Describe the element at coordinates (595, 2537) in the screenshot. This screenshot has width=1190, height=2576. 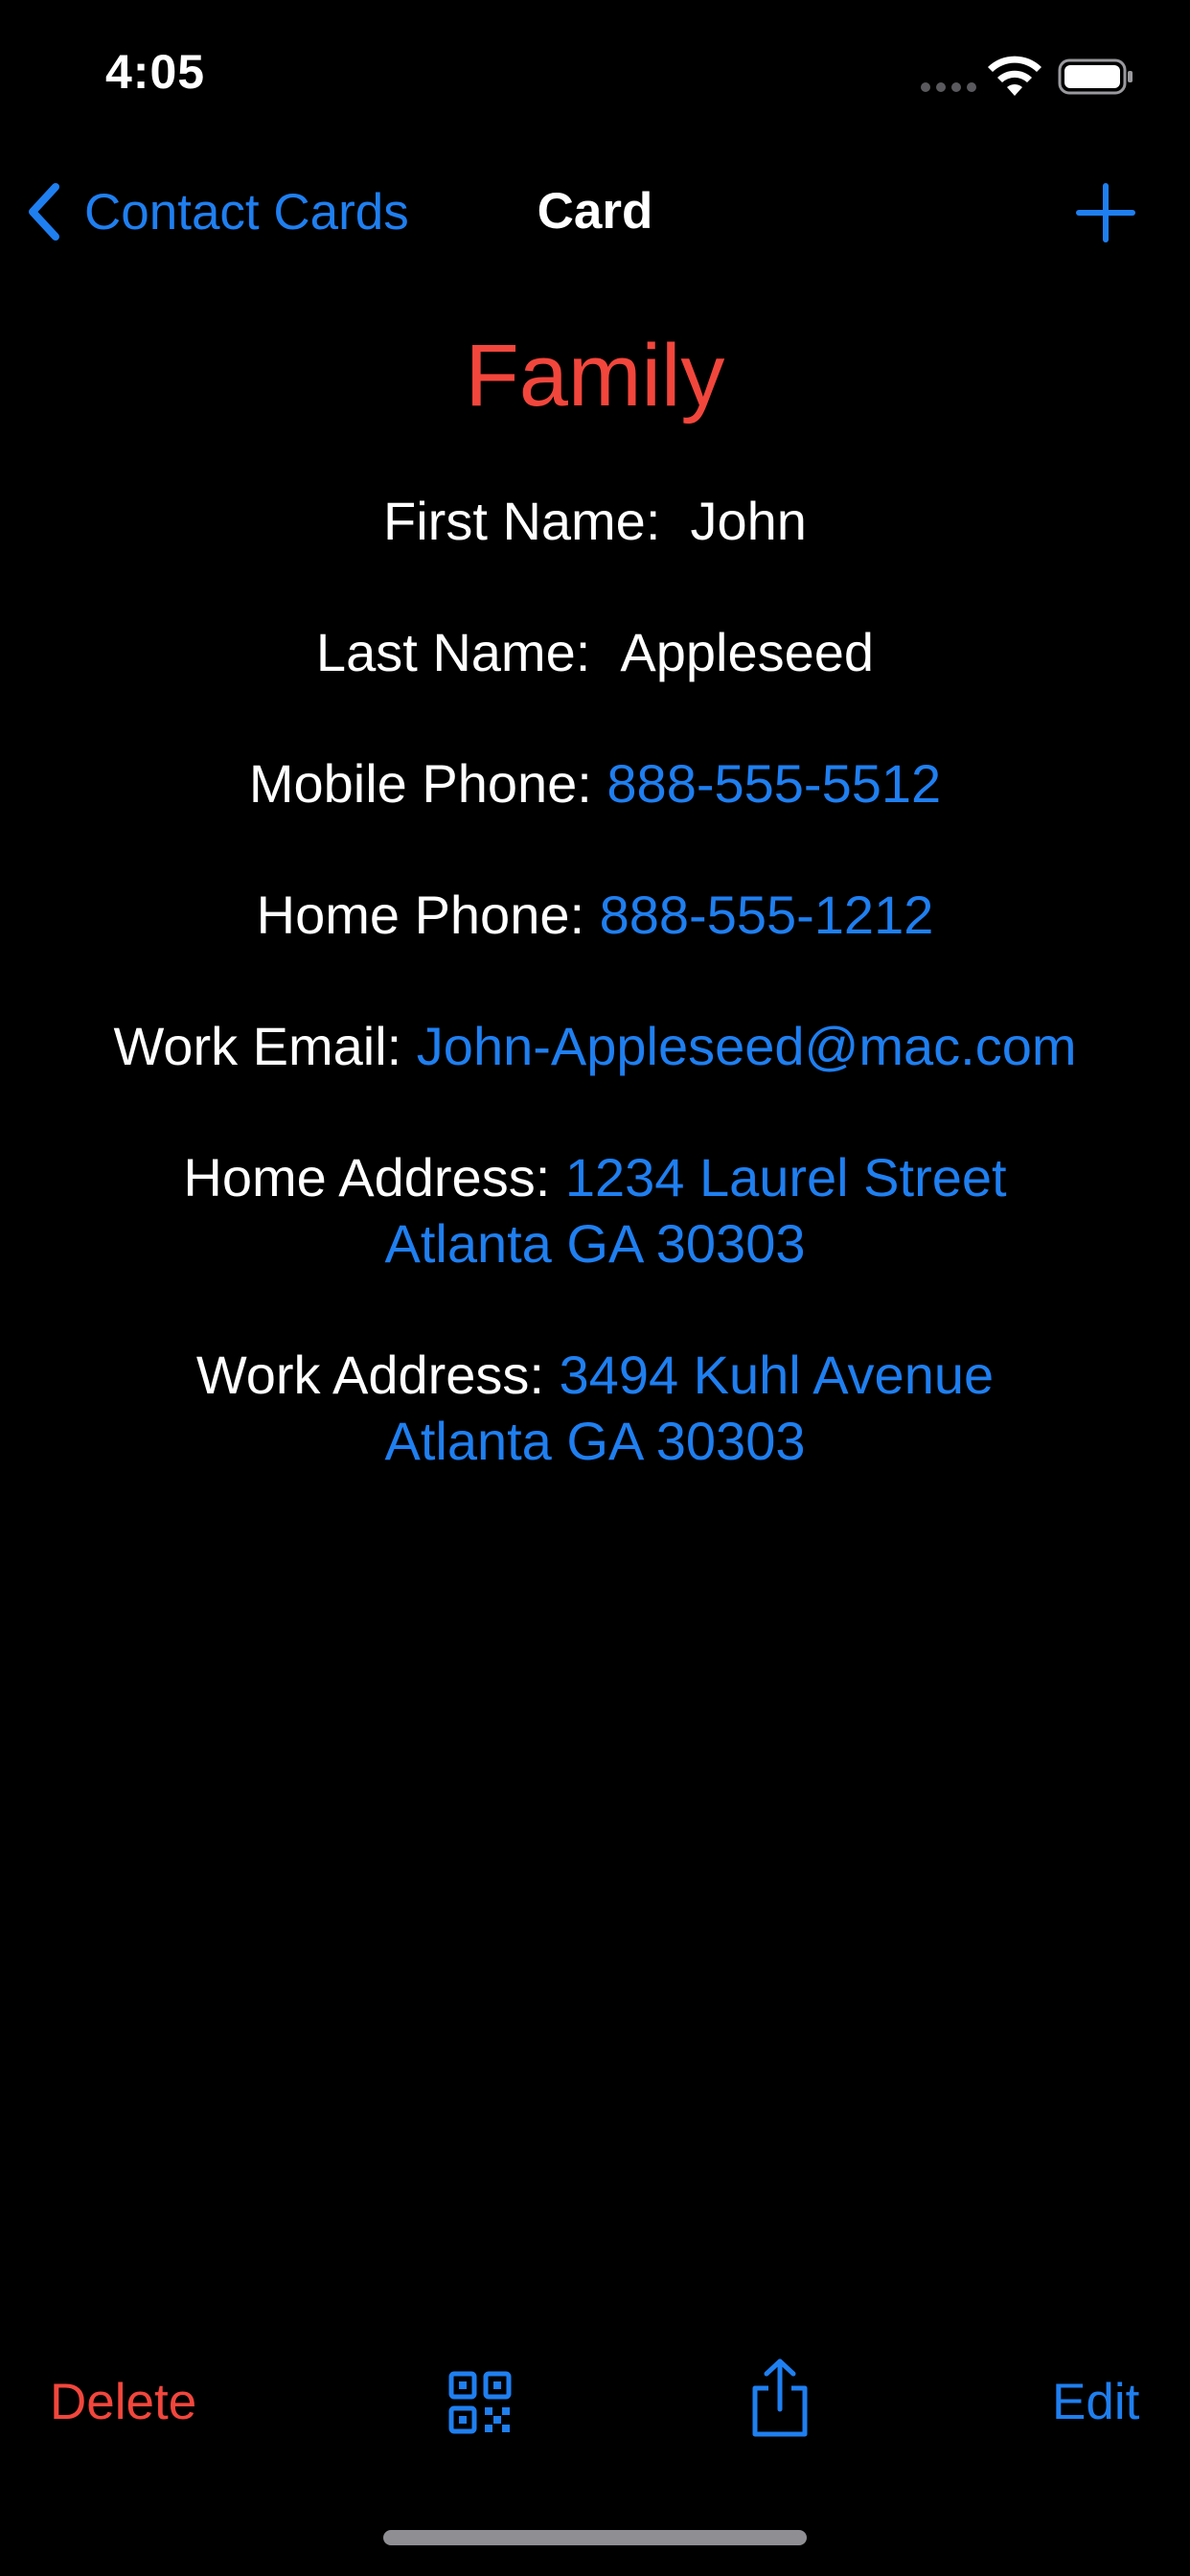
I see `home-indicator` at that location.